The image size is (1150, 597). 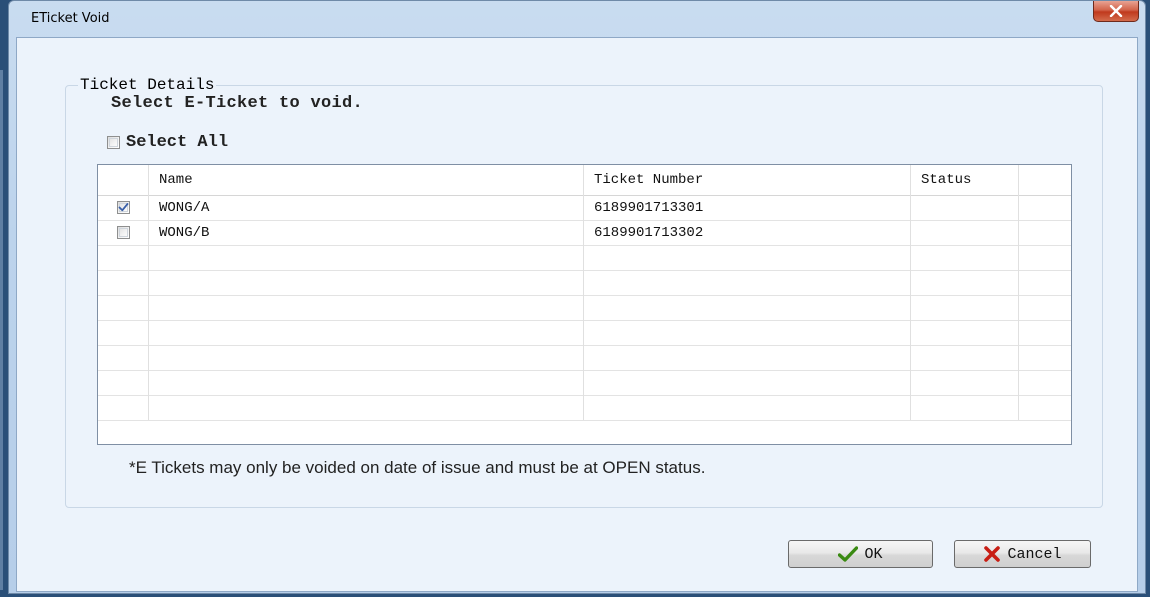 I want to click on cancel-label: Cancel, so click(x=1034, y=554).